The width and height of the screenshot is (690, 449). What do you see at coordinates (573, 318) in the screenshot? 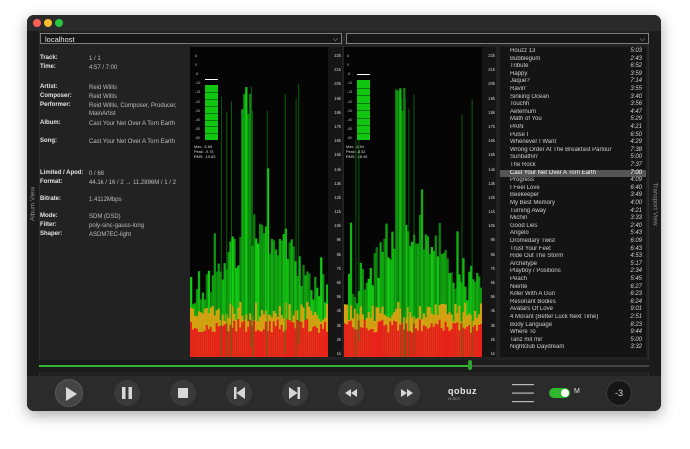
I see `playlist-item: 4 Morant (Better Luck Next Time) 2:51` at bounding box center [573, 318].